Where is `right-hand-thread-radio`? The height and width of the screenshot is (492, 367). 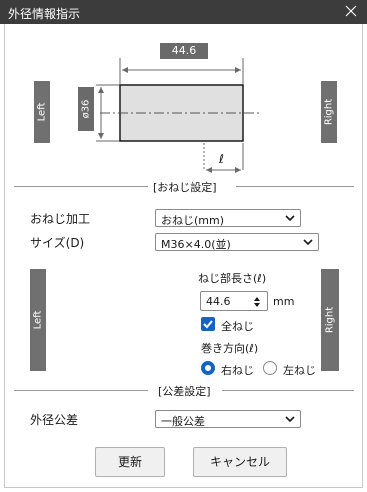 right-hand-thread-radio is located at coordinates (208, 368).